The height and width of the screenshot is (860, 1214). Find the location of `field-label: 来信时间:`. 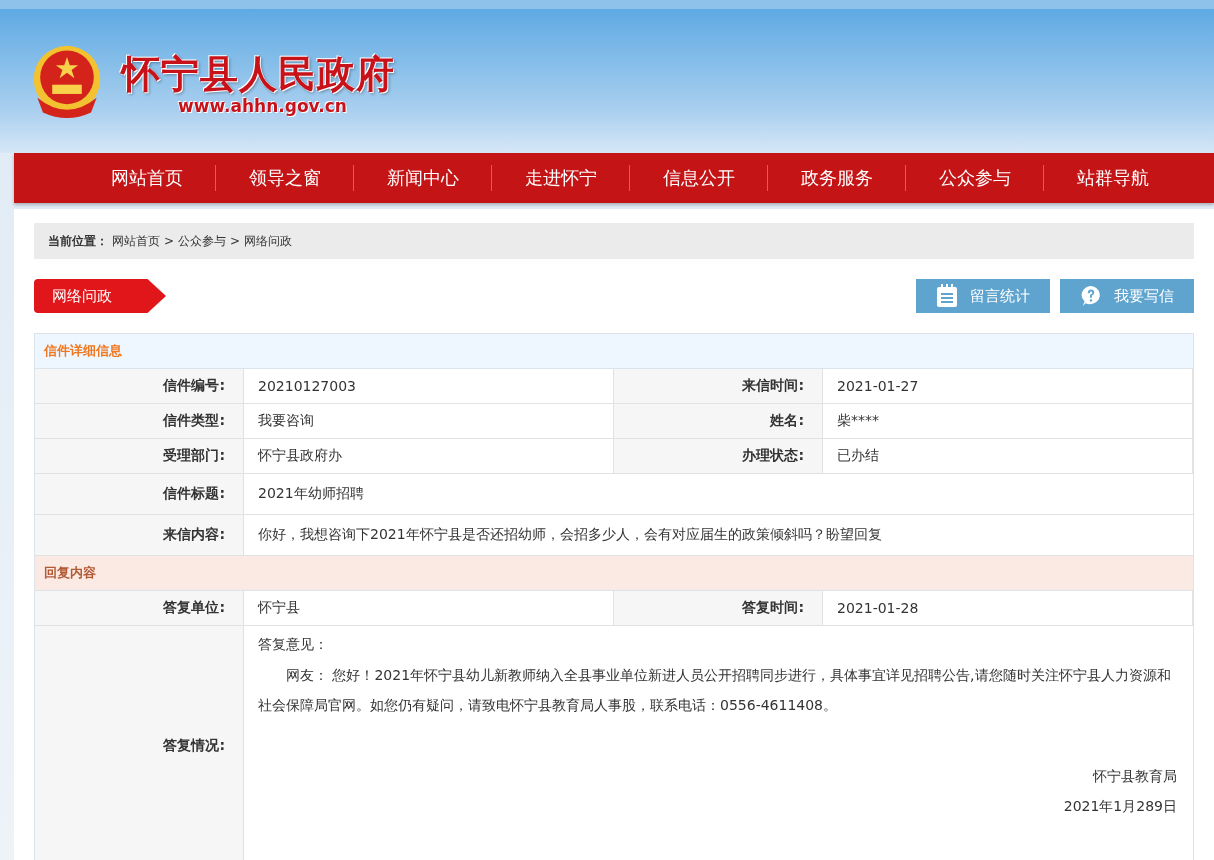

field-label: 来信时间: is located at coordinates (718, 386).